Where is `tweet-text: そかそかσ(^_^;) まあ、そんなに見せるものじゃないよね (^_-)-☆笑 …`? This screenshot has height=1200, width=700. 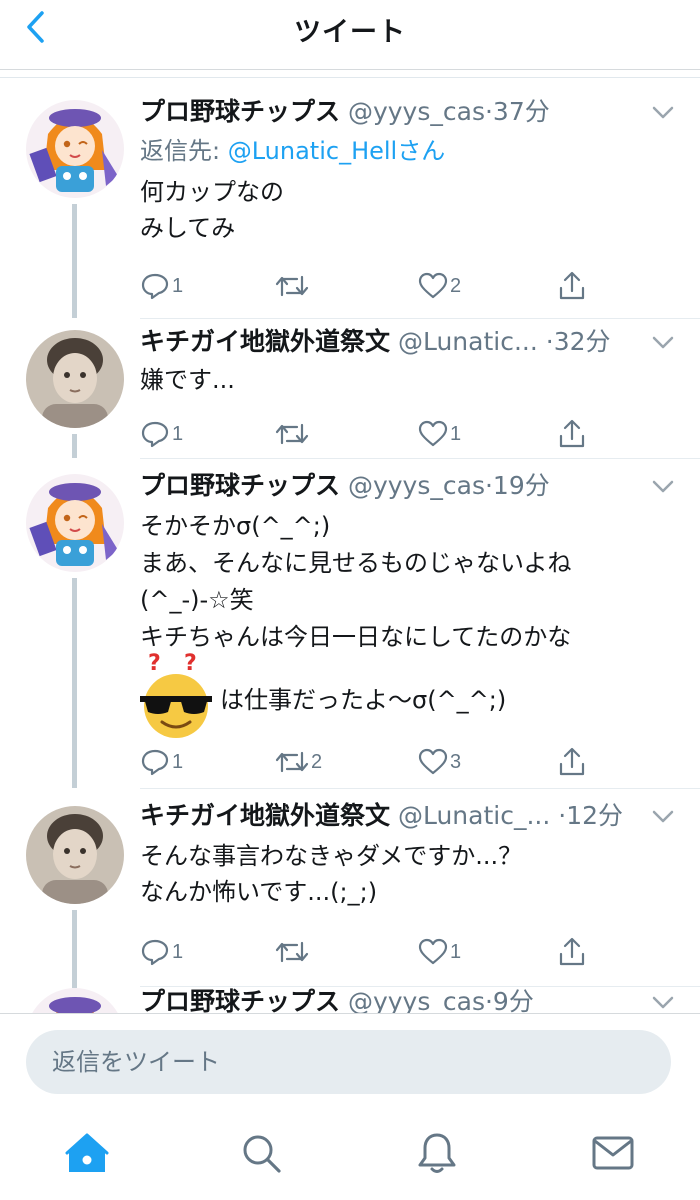
tweet-text: そかそかσ(^_^;) まあ、そんなに見せるものじゃないよね (^_-)-☆笑 … is located at coordinates (405, 613).